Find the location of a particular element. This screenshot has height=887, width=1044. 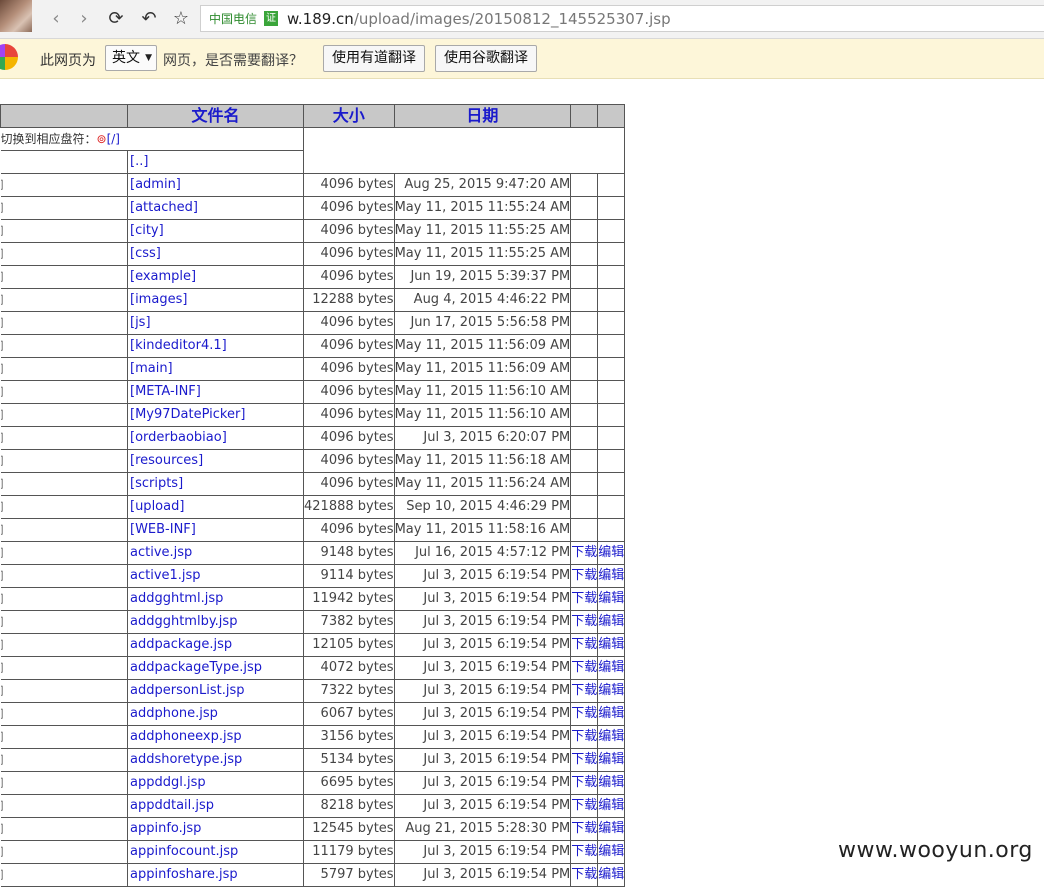

reload-icon: ⟳ is located at coordinates (116, 19).